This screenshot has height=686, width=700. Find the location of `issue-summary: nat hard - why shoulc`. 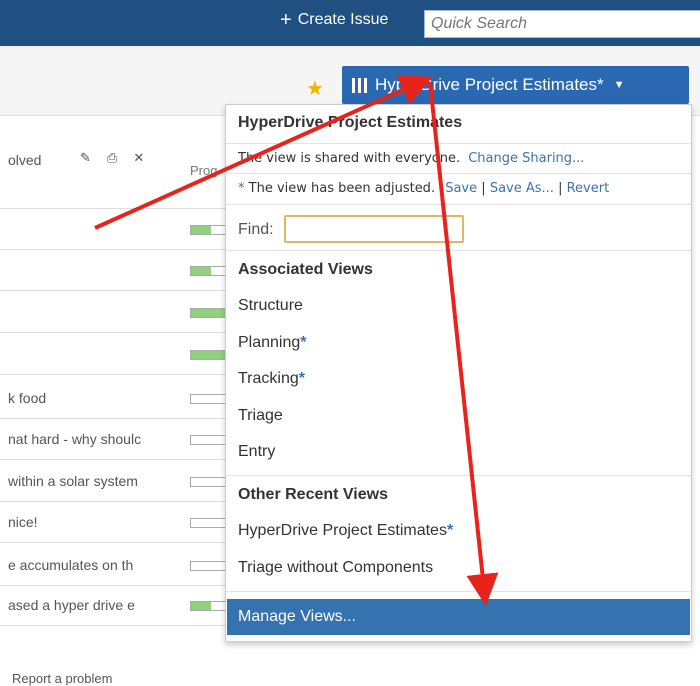

issue-summary: nat hard - why shoulc is located at coordinates (93, 439).